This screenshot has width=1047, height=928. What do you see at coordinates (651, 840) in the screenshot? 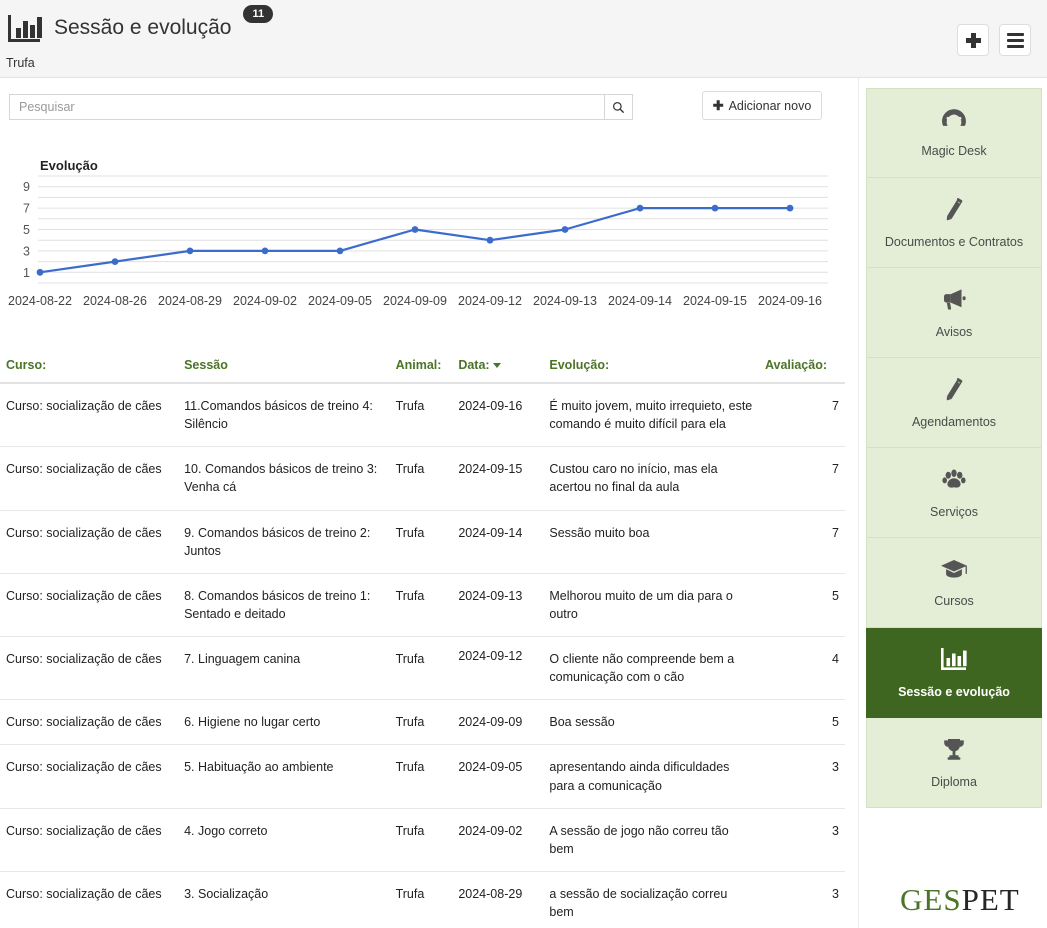
I see `cell-evolucao: A sessão de jogo não correu tão bem` at bounding box center [651, 840].